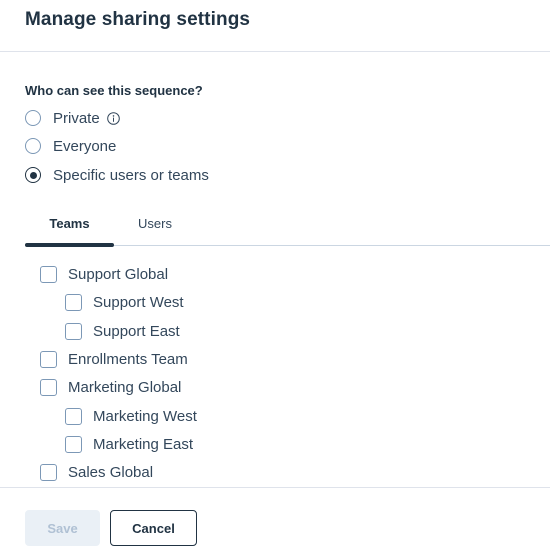 This screenshot has height=556, width=550. What do you see at coordinates (153, 528) in the screenshot?
I see `cancel-button: Cancel` at bounding box center [153, 528].